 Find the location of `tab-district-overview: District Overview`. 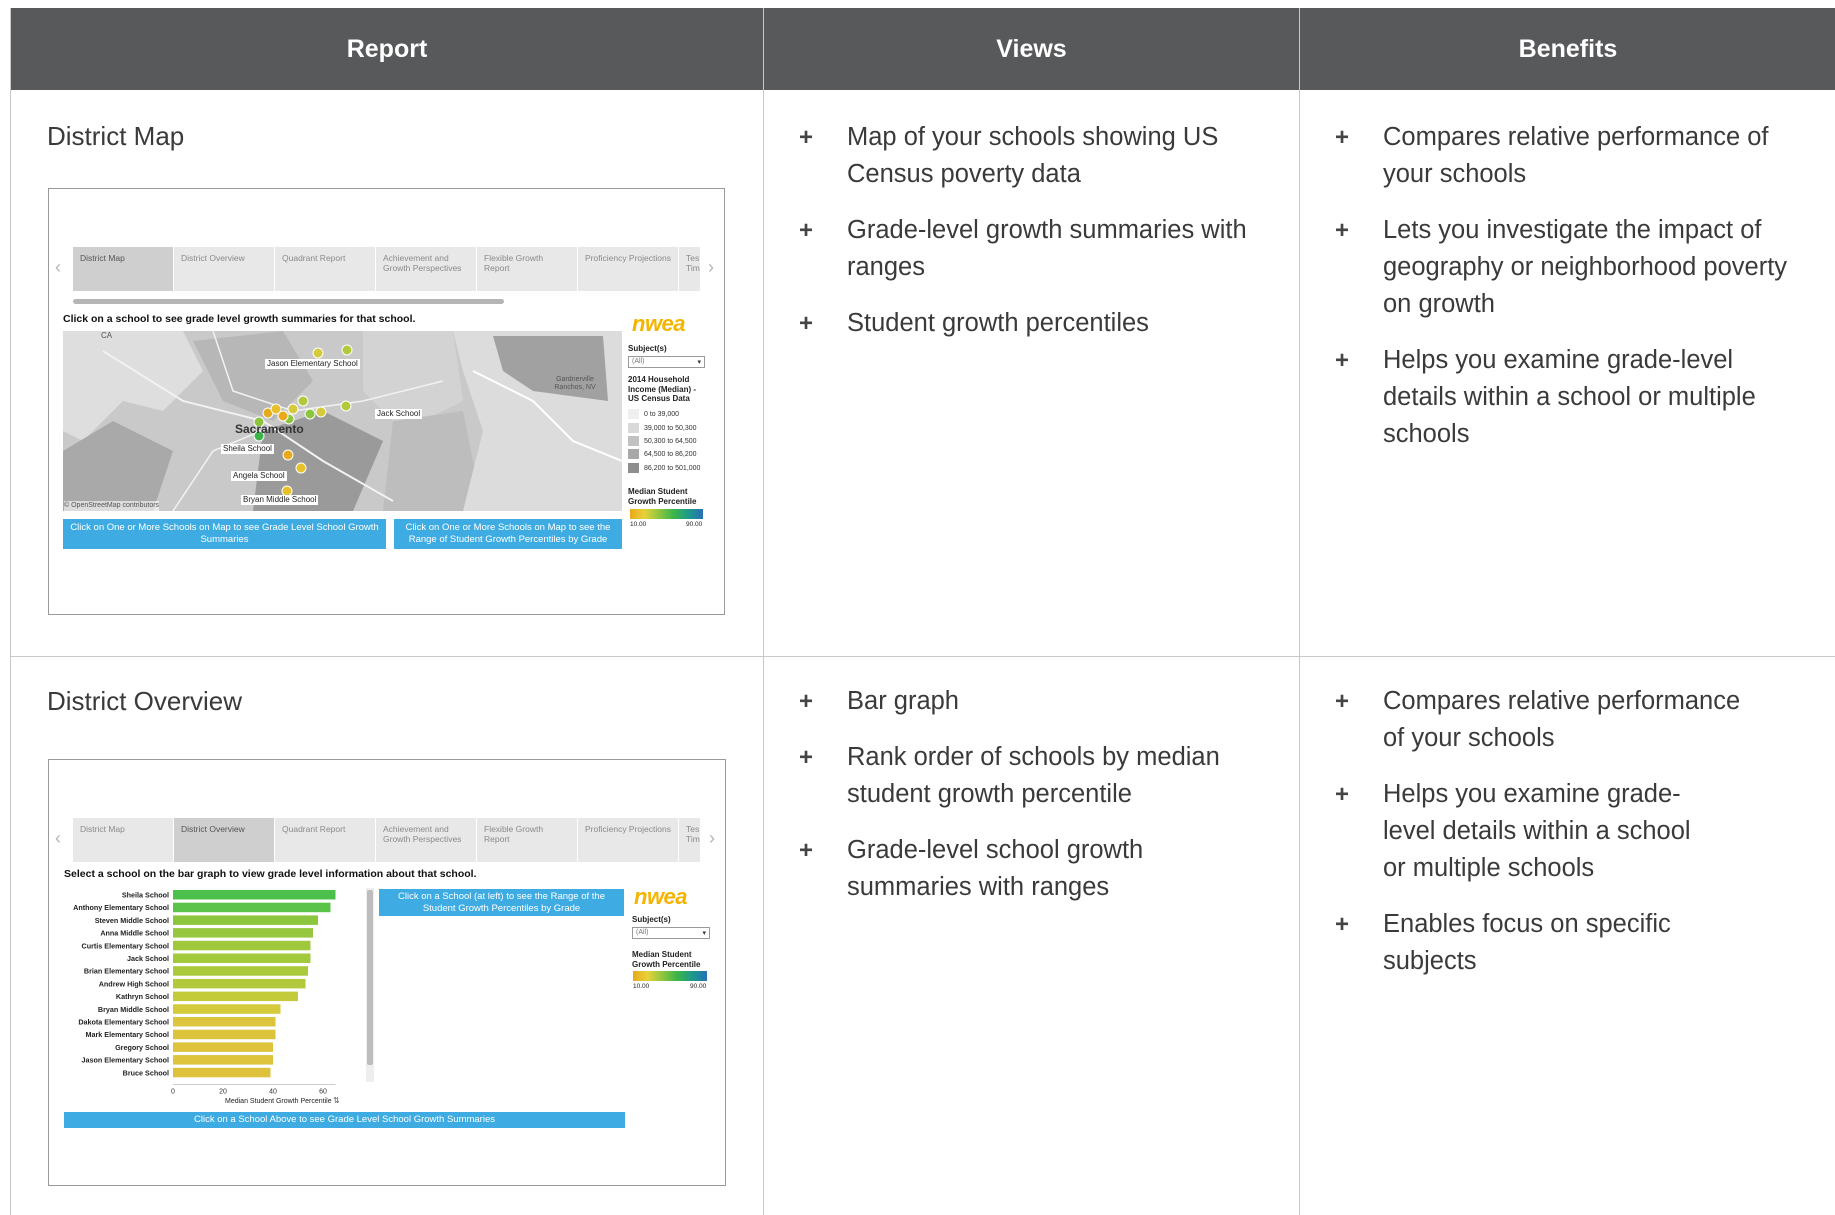

tab-district-overview: District Overview is located at coordinates (224, 269).